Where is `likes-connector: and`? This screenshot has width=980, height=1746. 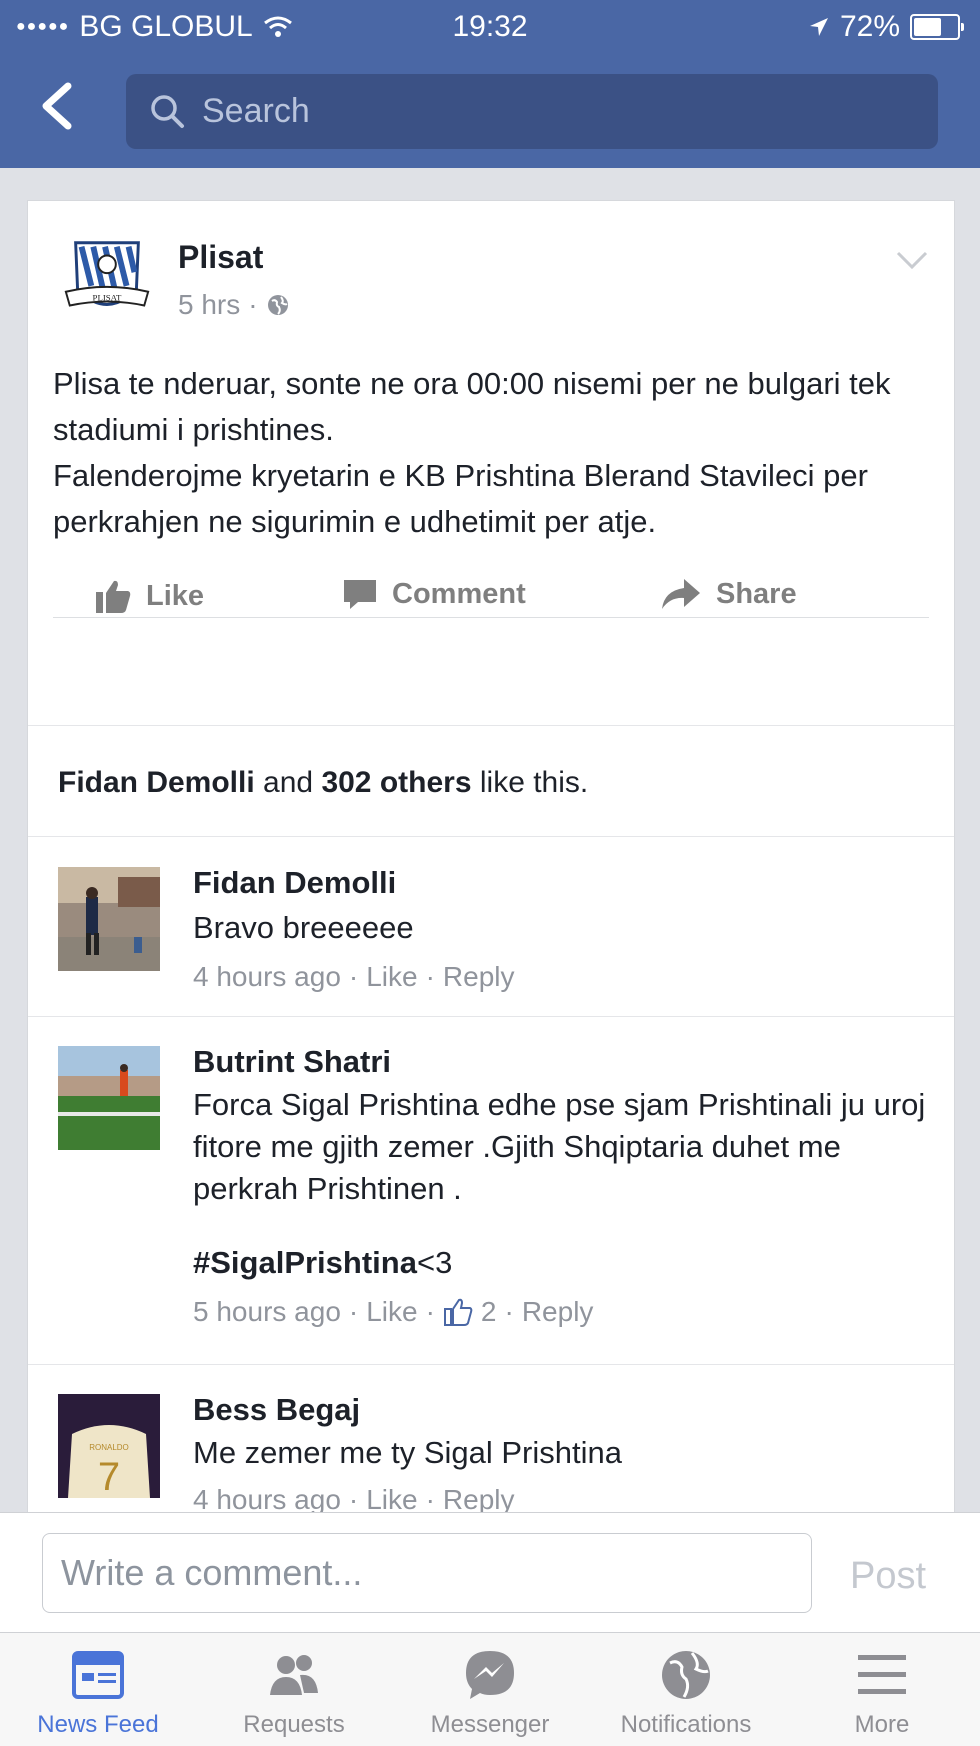
likes-connector: and is located at coordinates (288, 782).